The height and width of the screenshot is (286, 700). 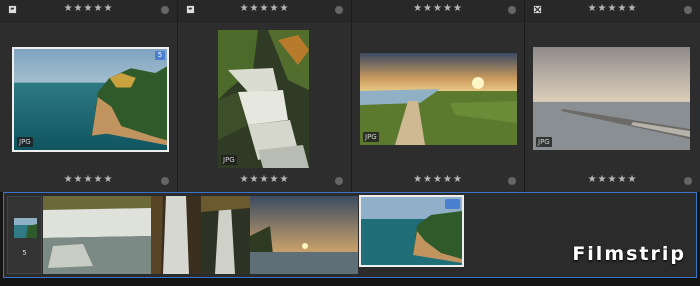 I want to click on dune-sunset-photo, so click(x=438, y=99).